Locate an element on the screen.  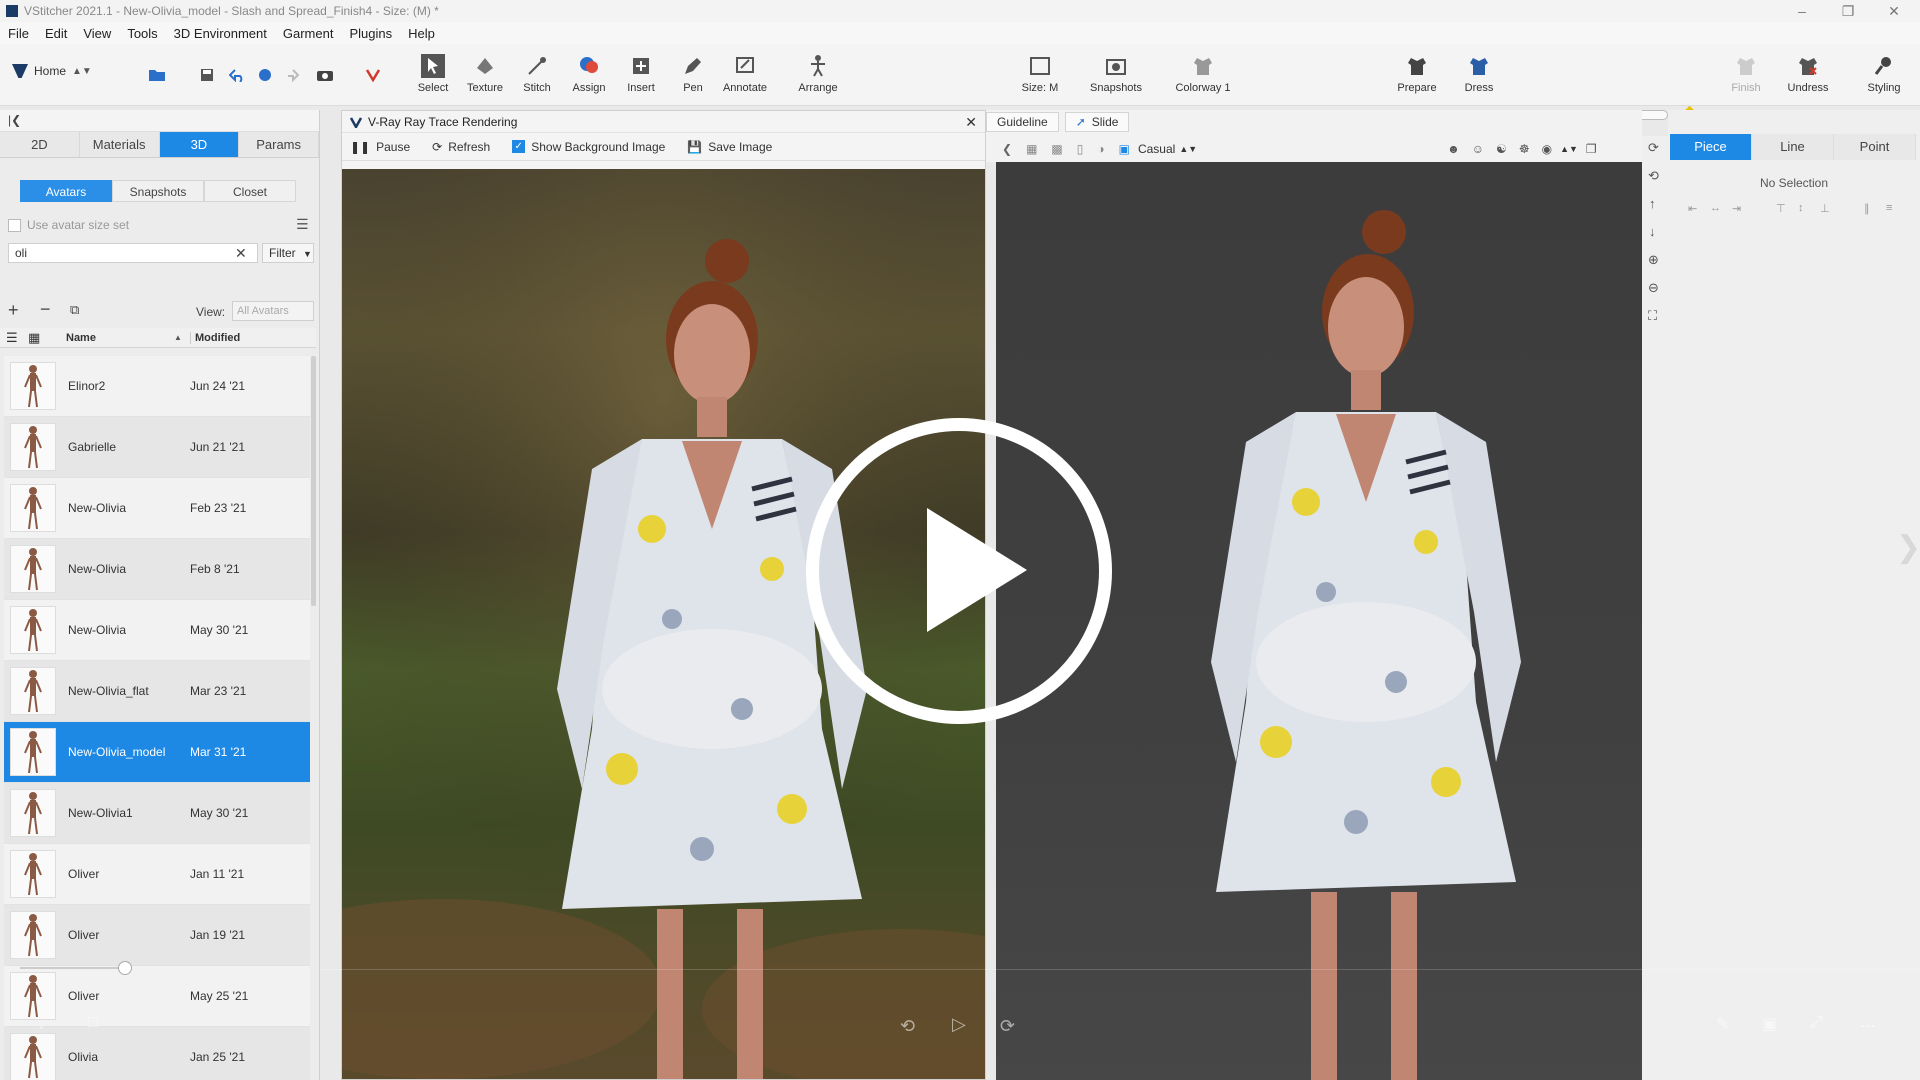
avatar-back-icon: ☸ is located at coordinates (1524, 149).